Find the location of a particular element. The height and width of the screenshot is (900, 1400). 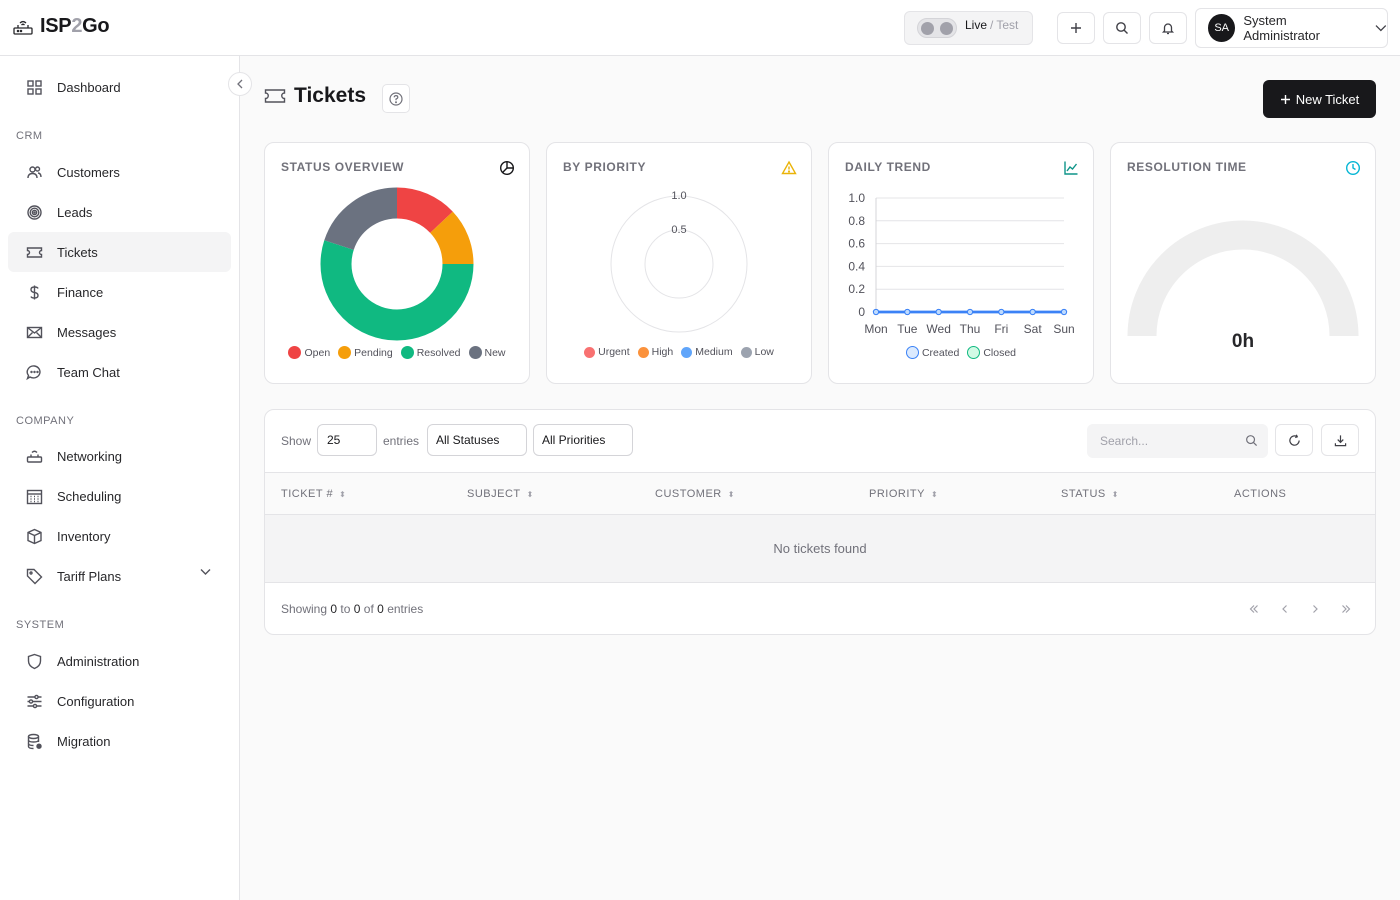

x-tick-label: Thu is located at coordinates (970, 329).